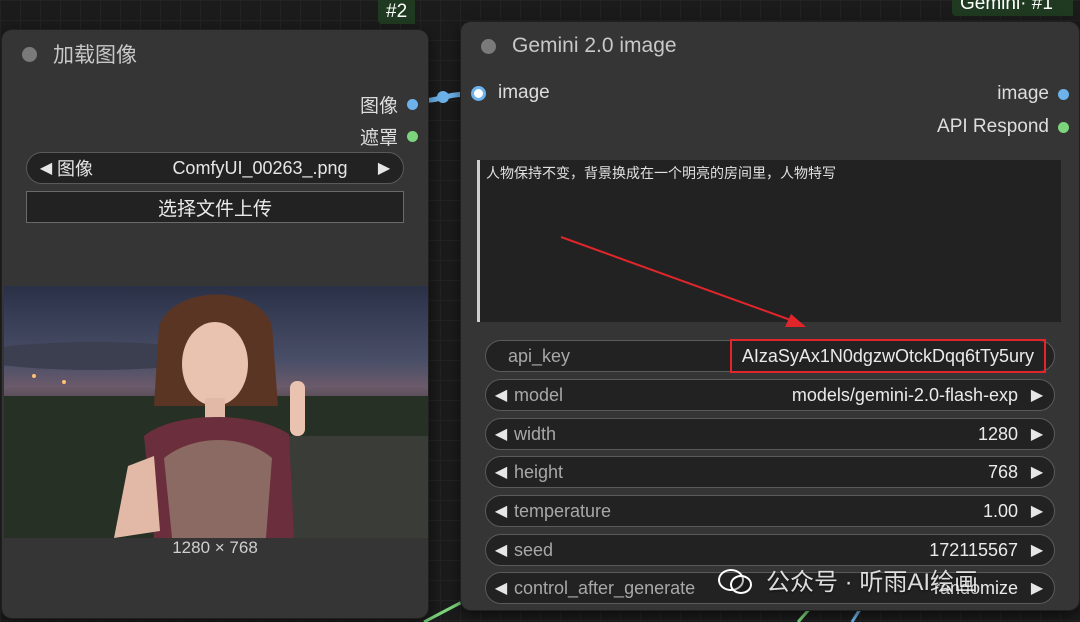  I want to click on model-value: models/gemini-2.0-flash-exp, so click(904, 394).